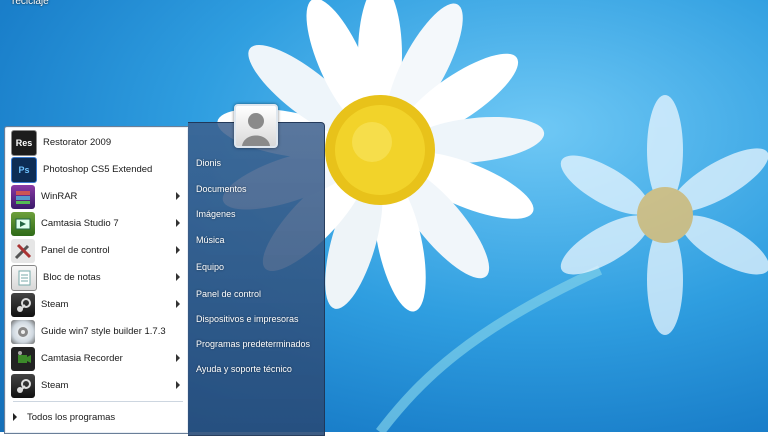 Image resolution: width=768 pixels, height=436 pixels. I want to click on program-label: Restorator 2009, so click(77, 142).